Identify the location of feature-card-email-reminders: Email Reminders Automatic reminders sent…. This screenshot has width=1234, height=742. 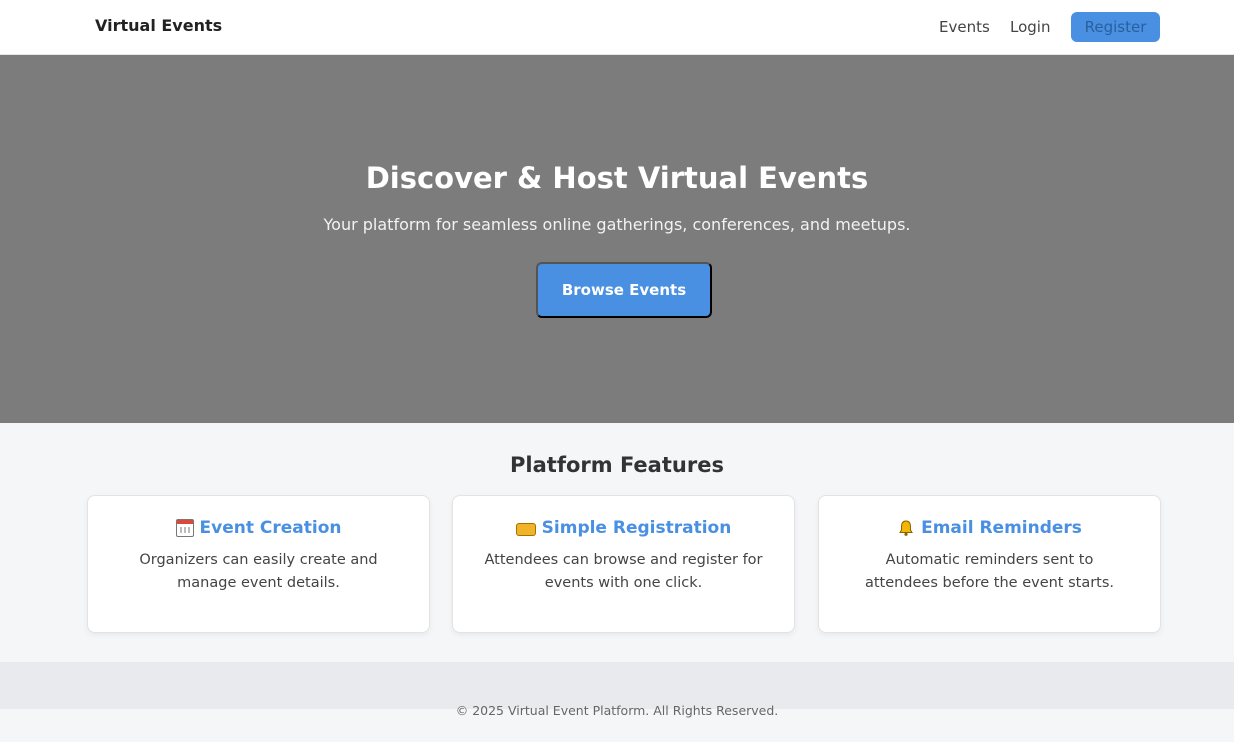
(989, 564).